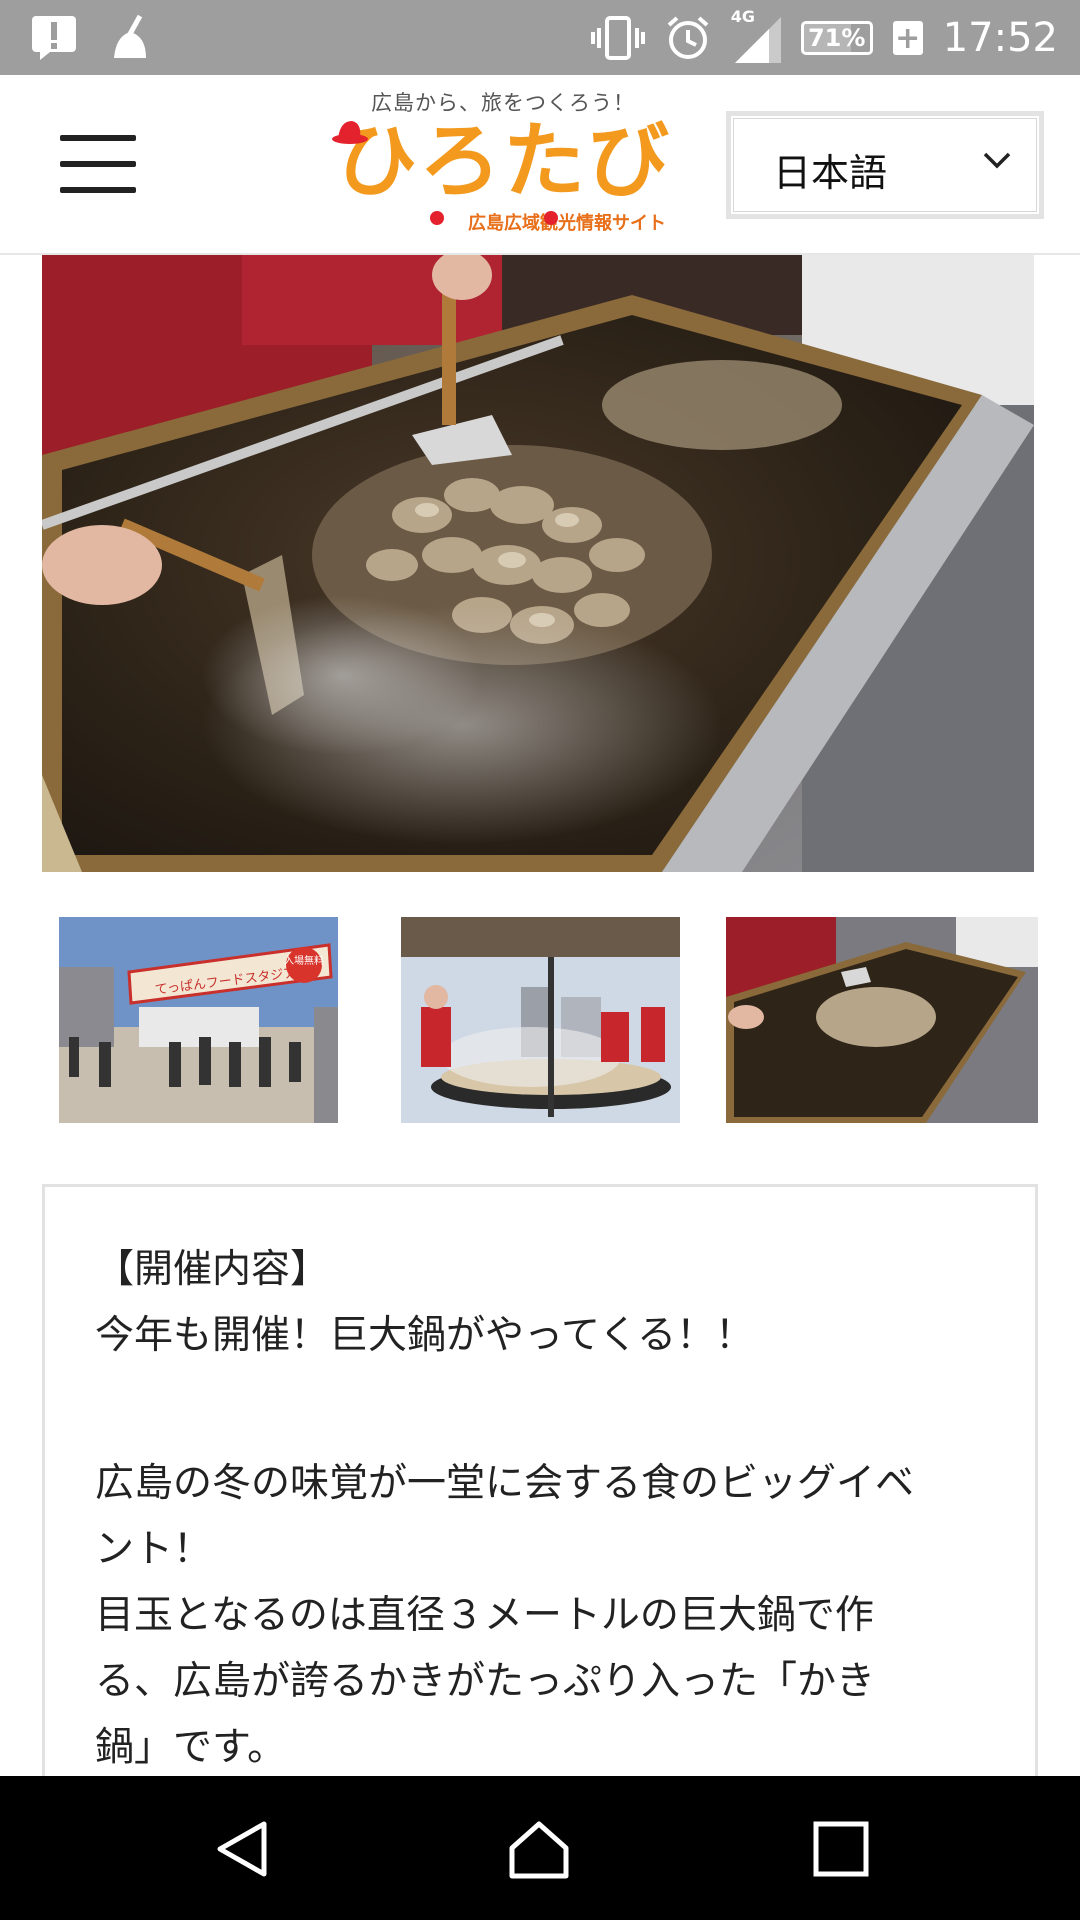  Describe the element at coordinates (425, 1335) in the screenshot. I see `description-line: 今年も開催！巨大鍋がやってくる！！` at that location.